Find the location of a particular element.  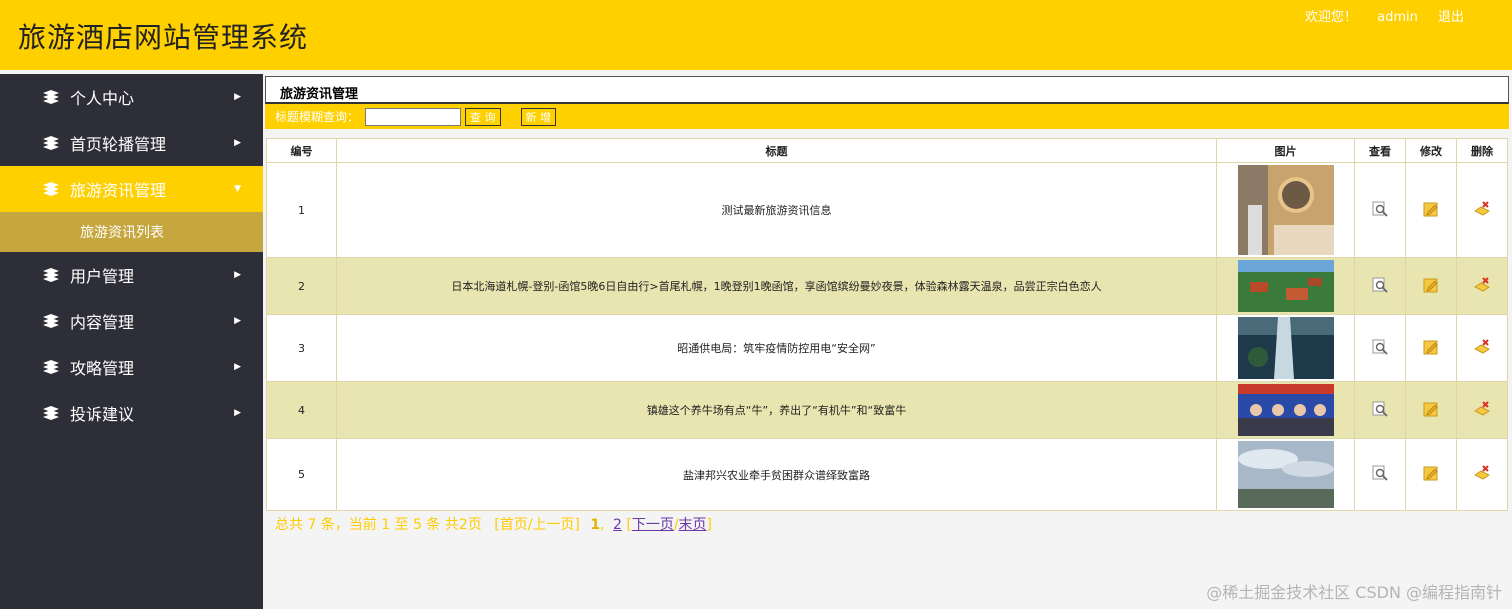

col-view-header: 查看 is located at coordinates (1380, 150).